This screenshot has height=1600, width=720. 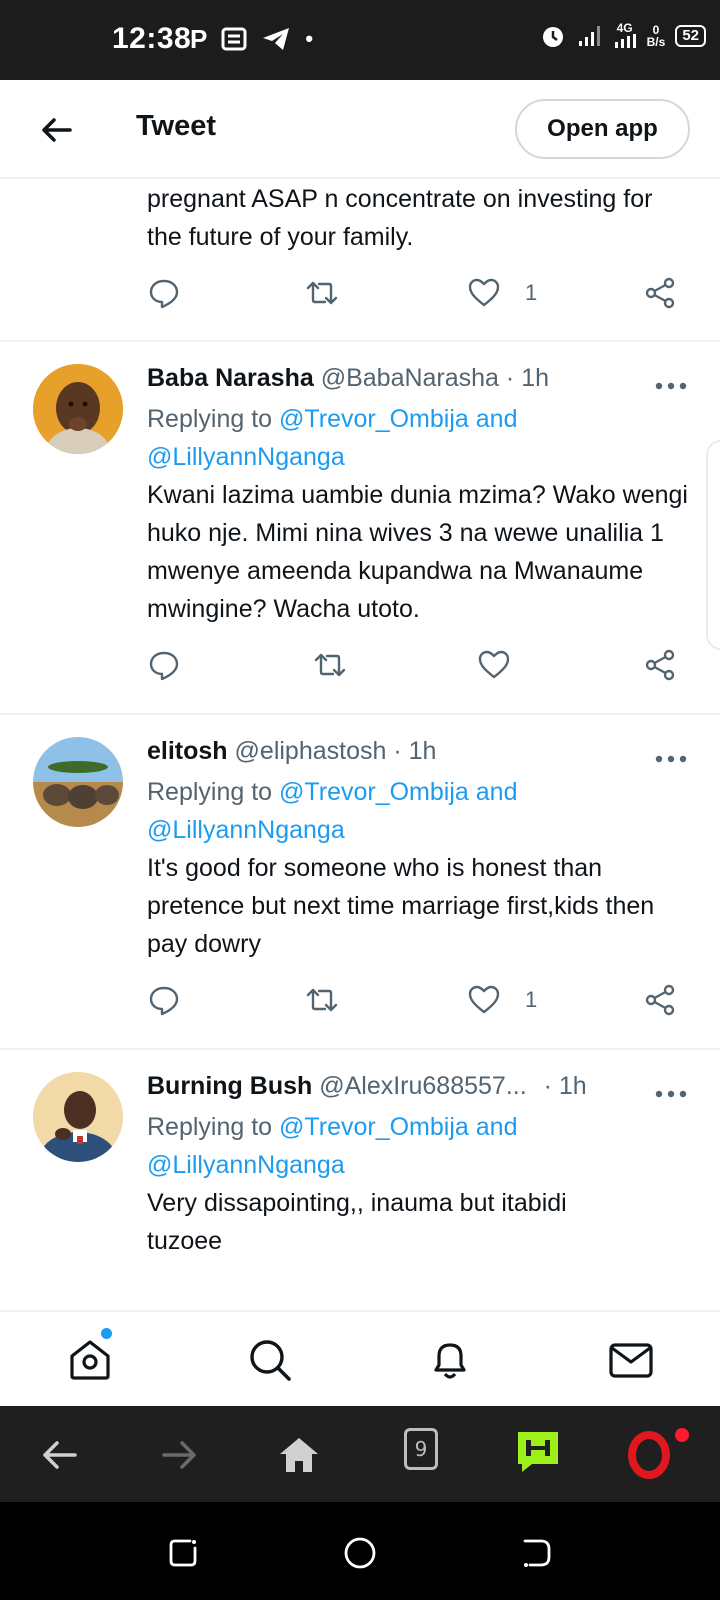 What do you see at coordinates (90, 1360) in the screenshot?
I see `home-icon` at bounding box center [90, 1360].